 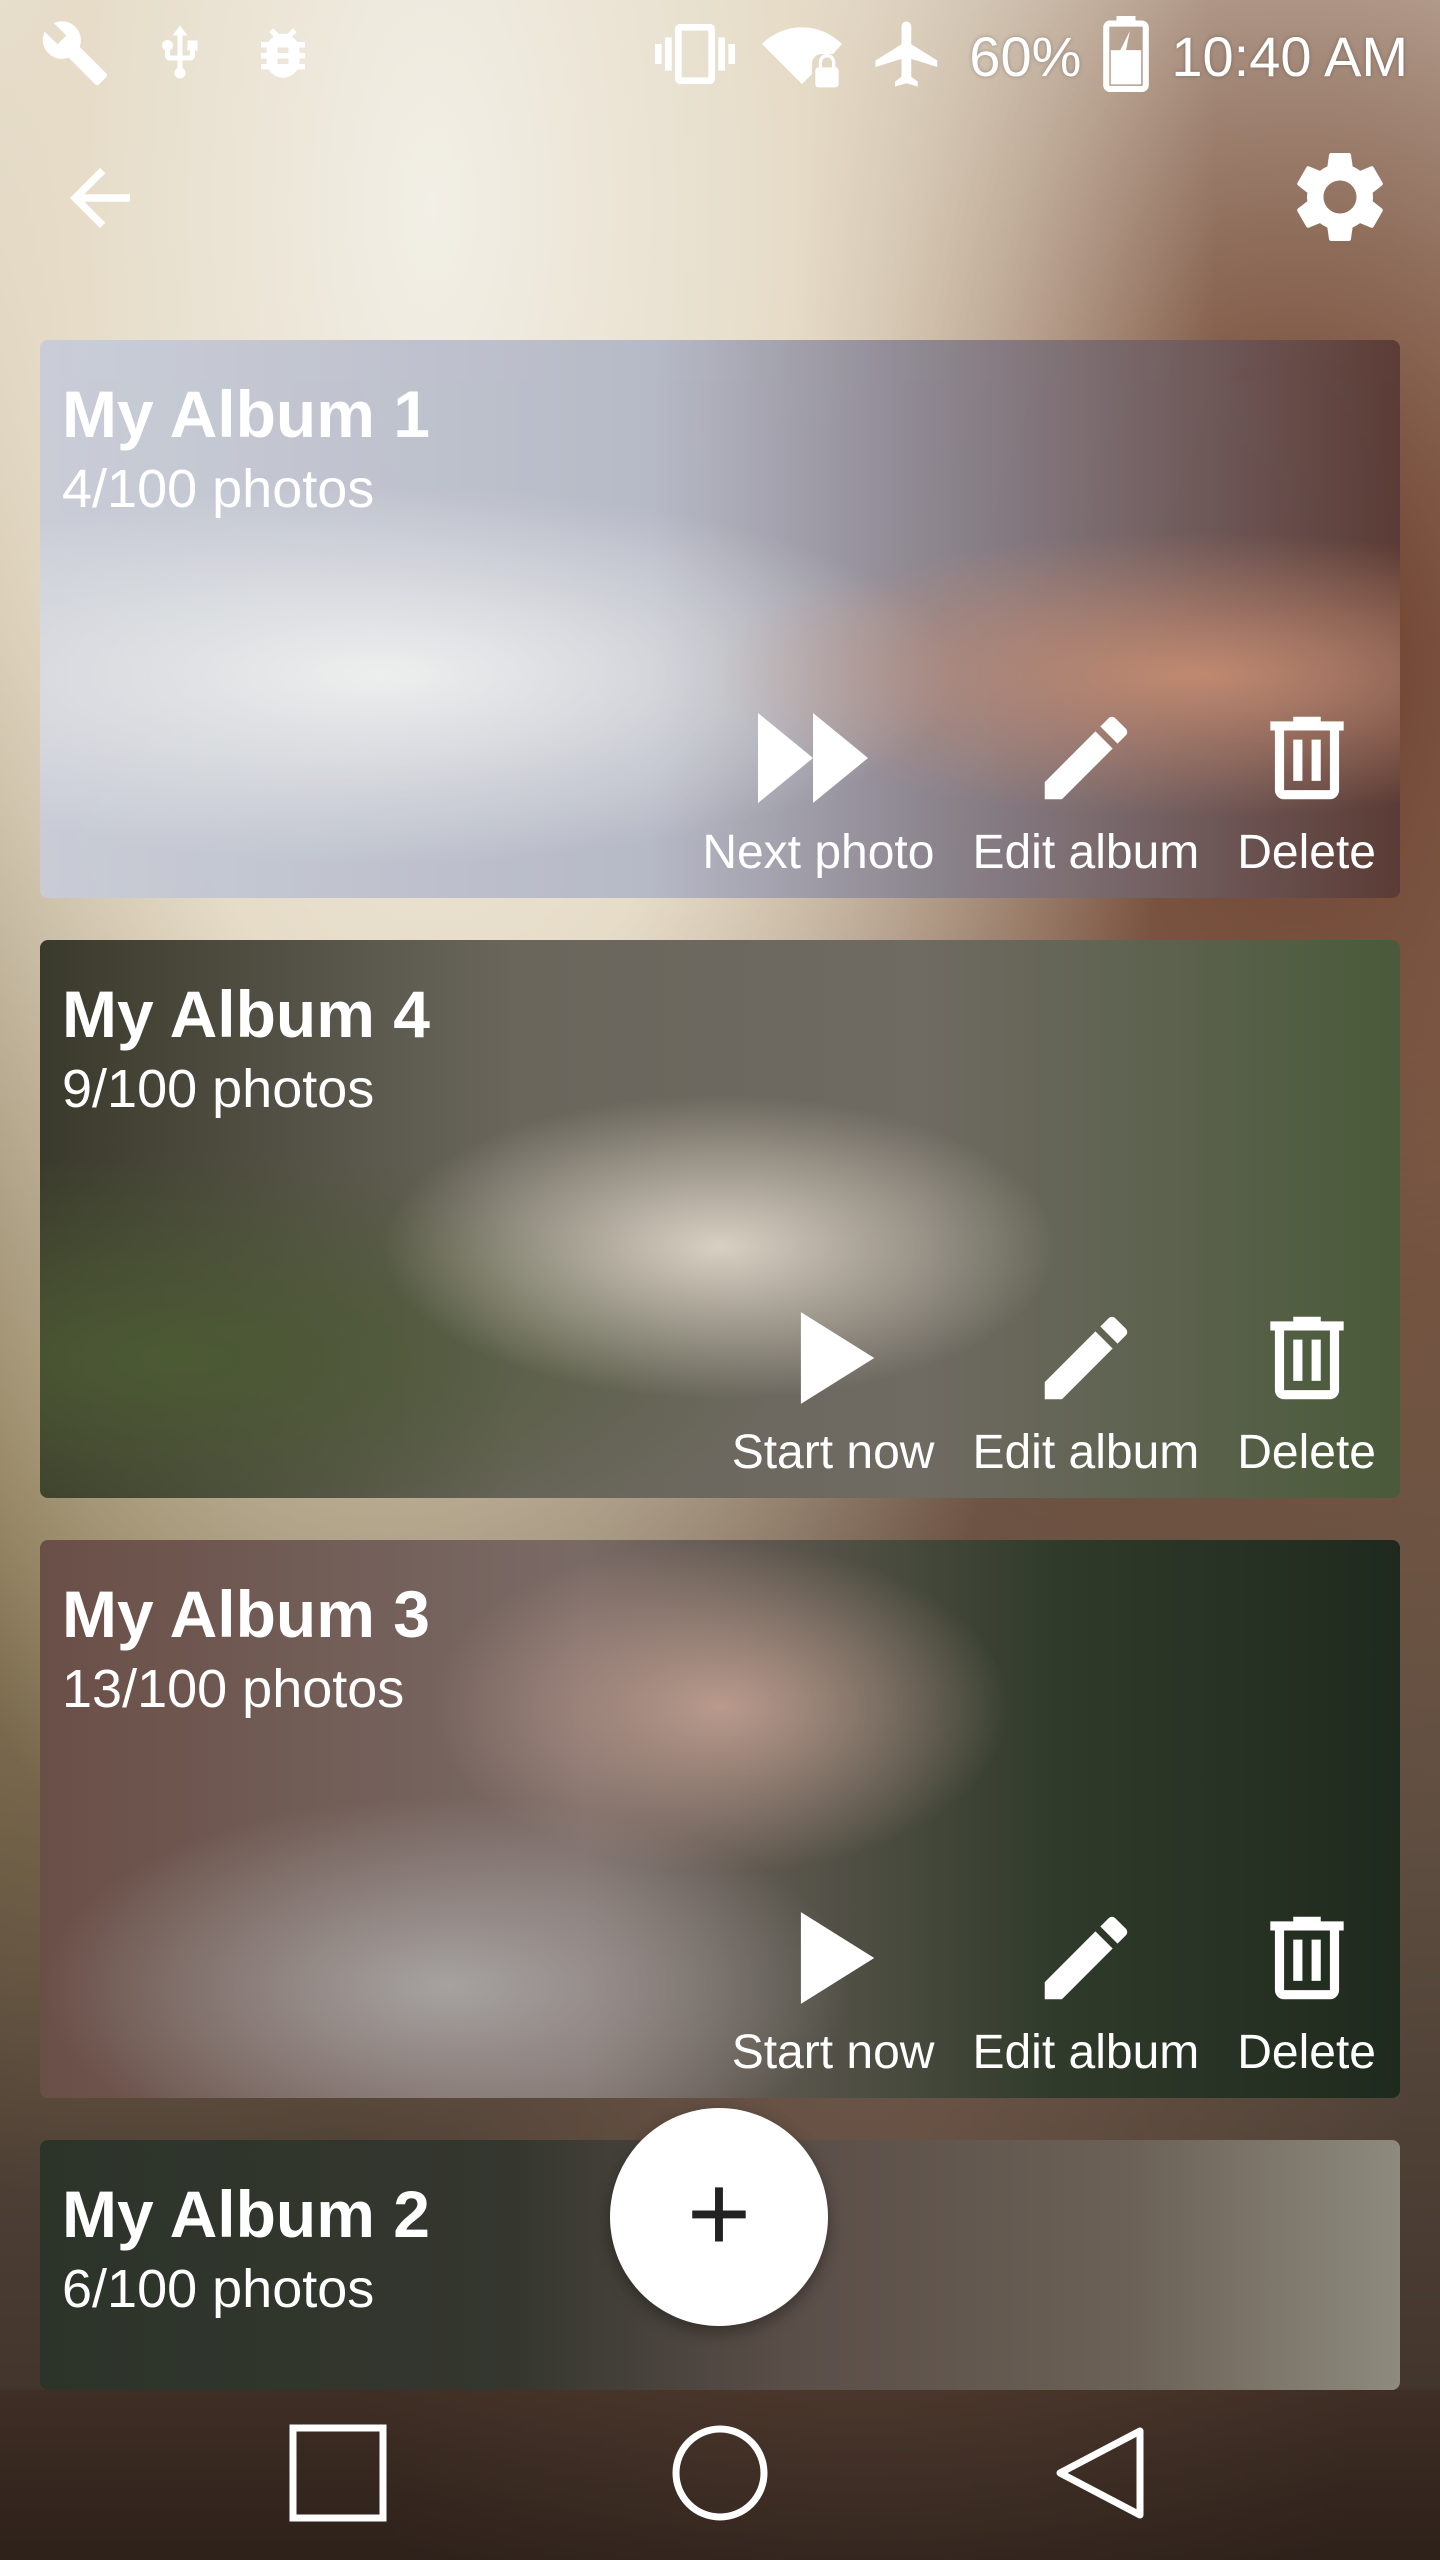 I want to click on album-photo-count: 6/100 photos, so click(x=218, y=2289).